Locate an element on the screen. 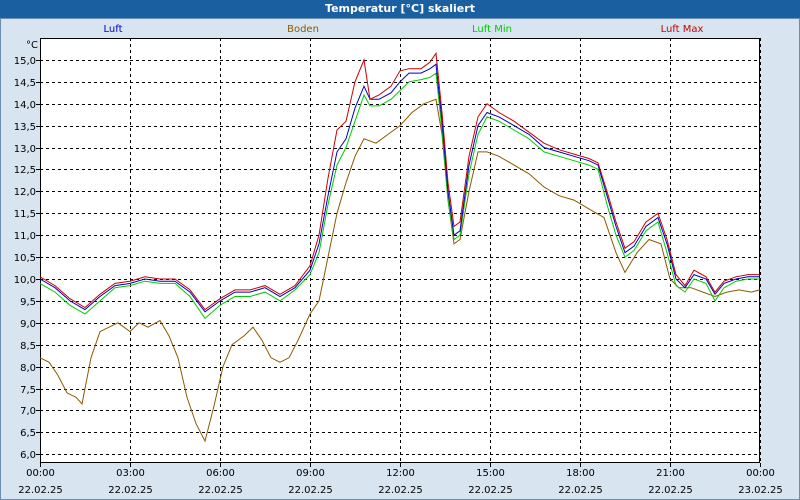 This screenshot has height=500, width=800. y-tick-label: 11,5 is located at coordinates (25, 214).